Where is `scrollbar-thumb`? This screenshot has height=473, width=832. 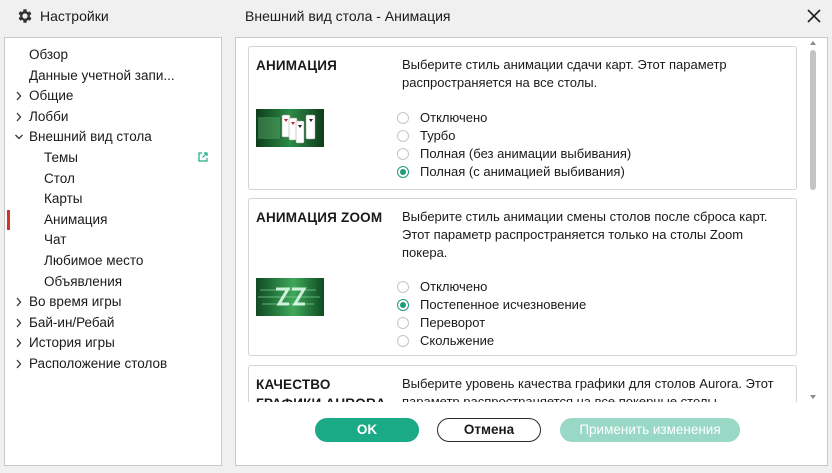
scrollbar-thumb is located at coordinates (813, 120).